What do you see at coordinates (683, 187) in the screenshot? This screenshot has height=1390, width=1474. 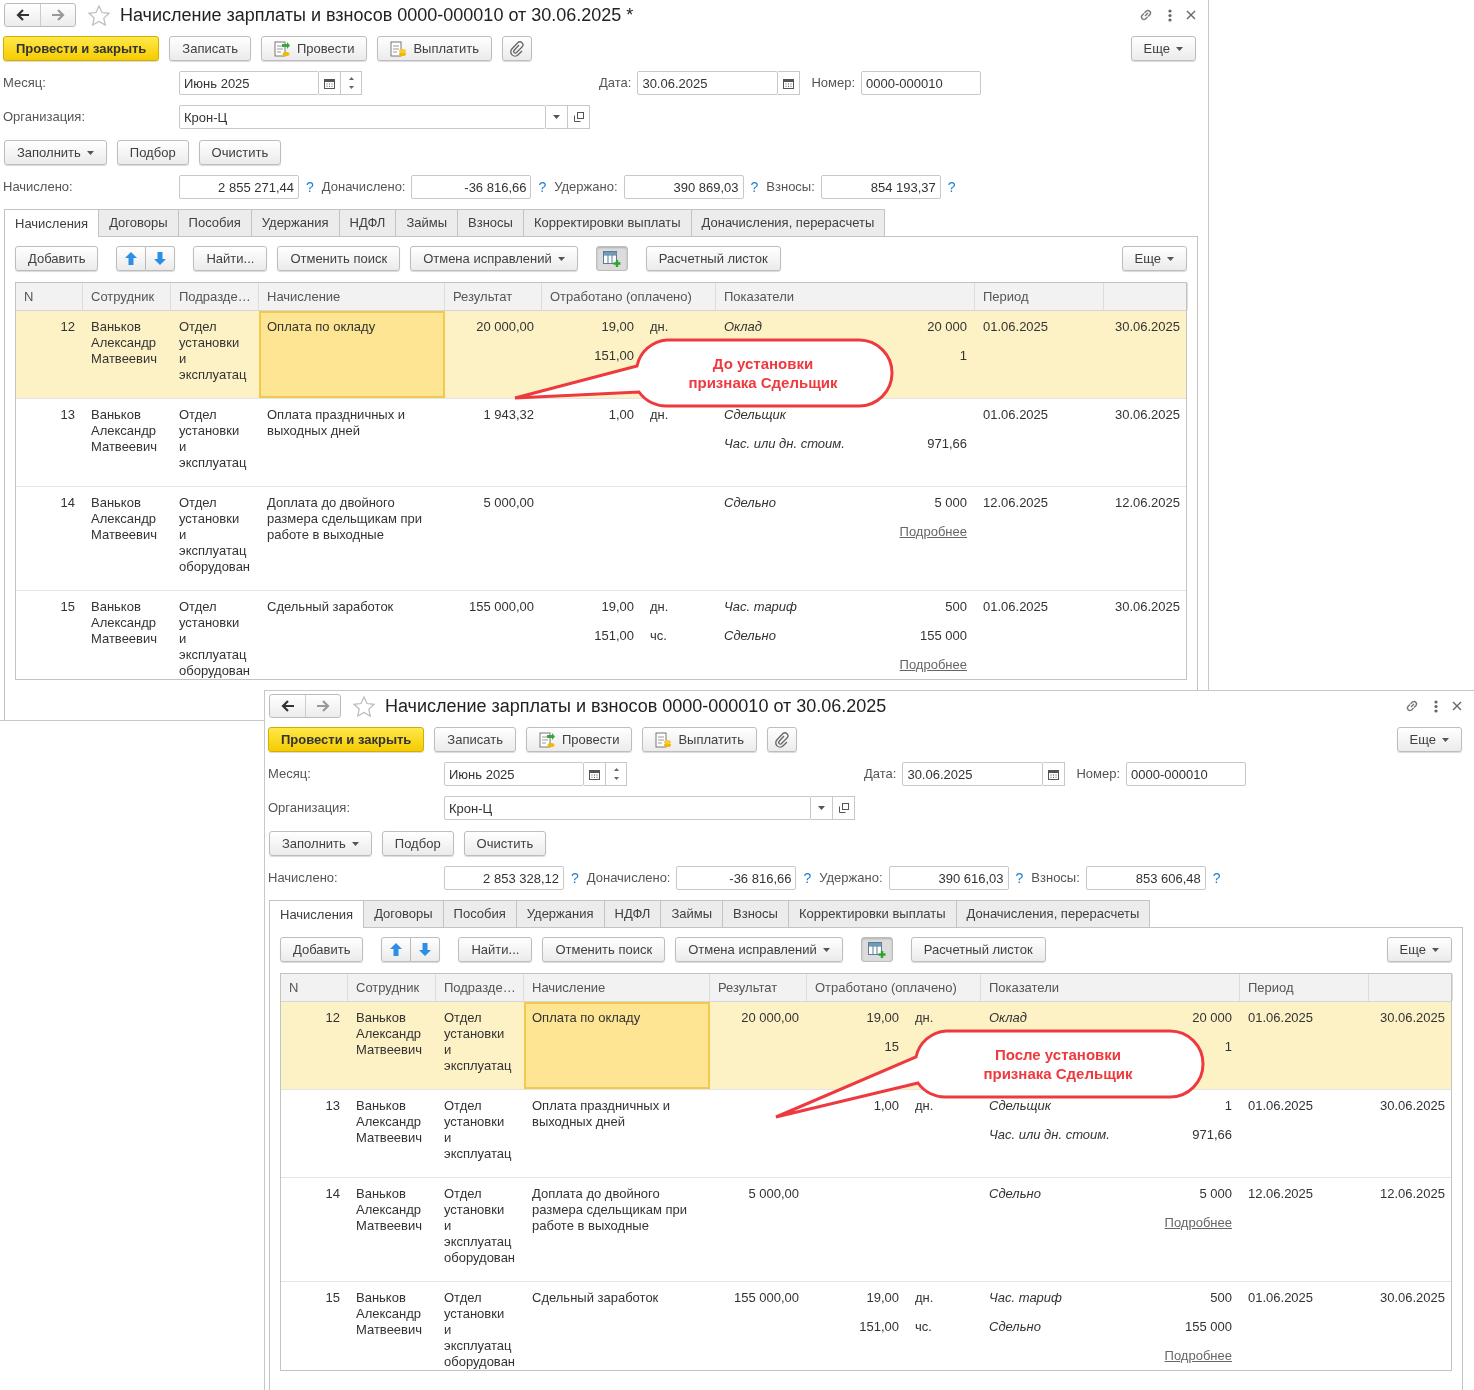 I see `amount-field: 390 869,03` at bounding box center [683, 187].